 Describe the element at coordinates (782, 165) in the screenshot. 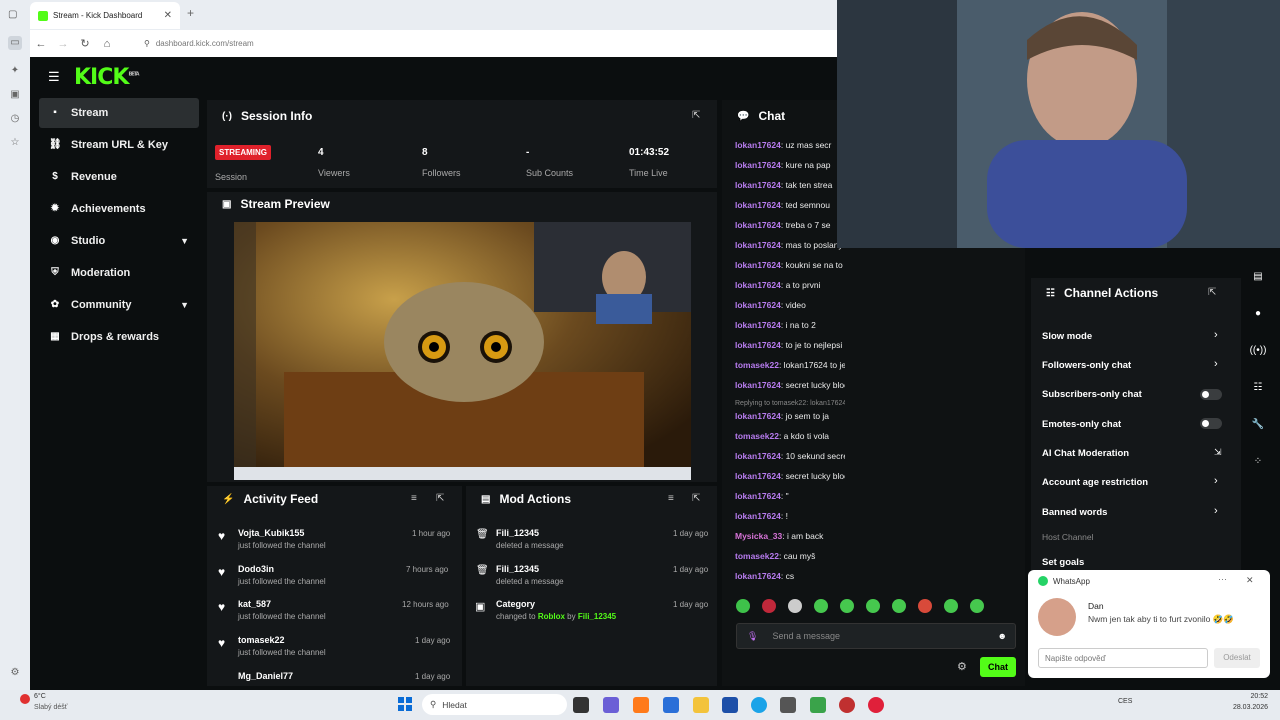

I see `chat-message: lokan17624: kure na pap` at that location.